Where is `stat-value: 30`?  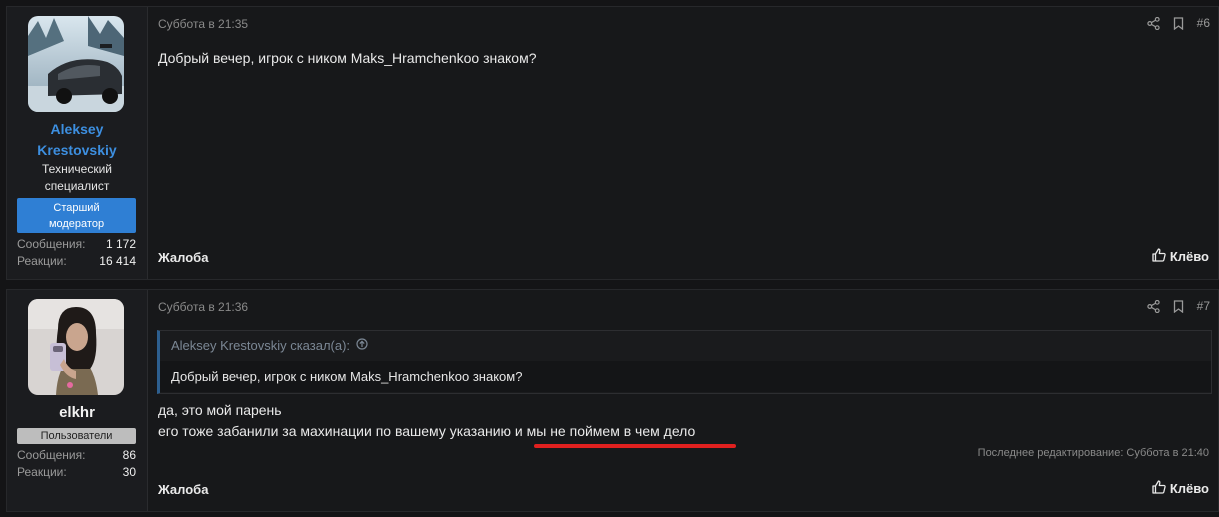 stat-value: 30 is located at coordinates (129, 472).